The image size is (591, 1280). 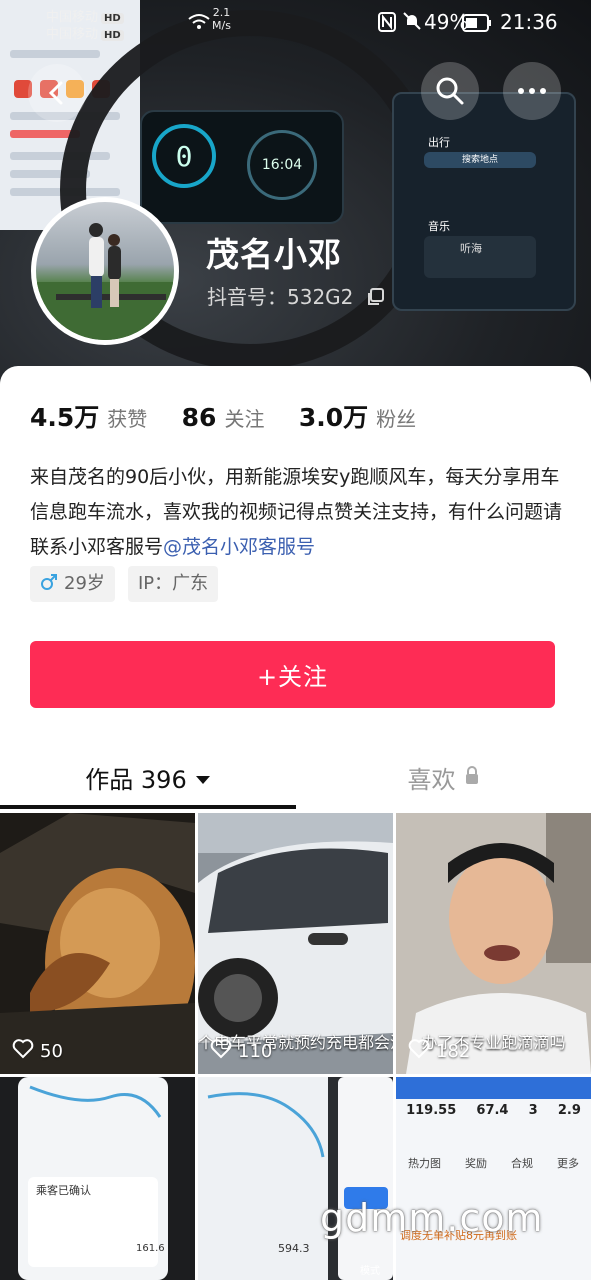 I want to click on avatar-photo, so click(x=105, y=281).